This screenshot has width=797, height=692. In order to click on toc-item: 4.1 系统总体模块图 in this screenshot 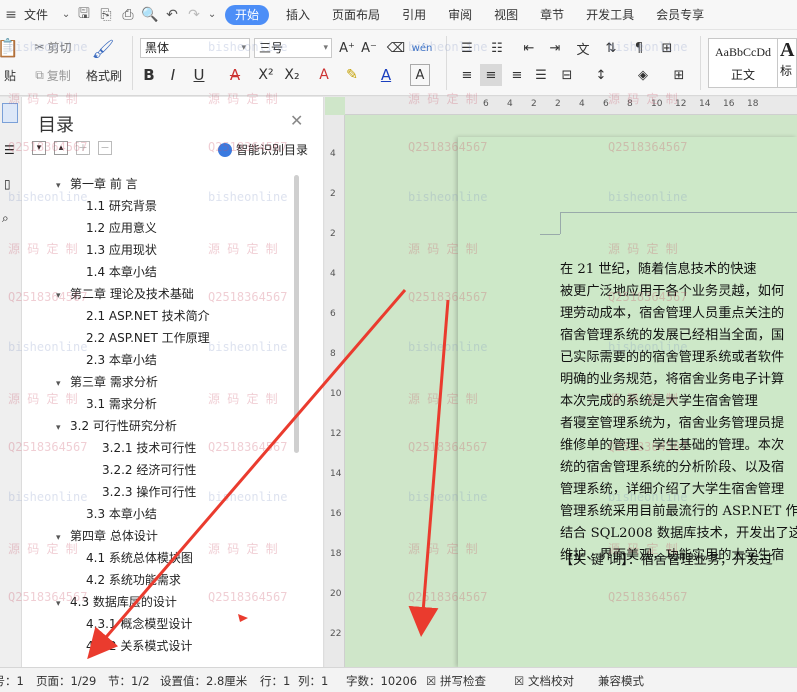, I will do `click(132, 558)`.